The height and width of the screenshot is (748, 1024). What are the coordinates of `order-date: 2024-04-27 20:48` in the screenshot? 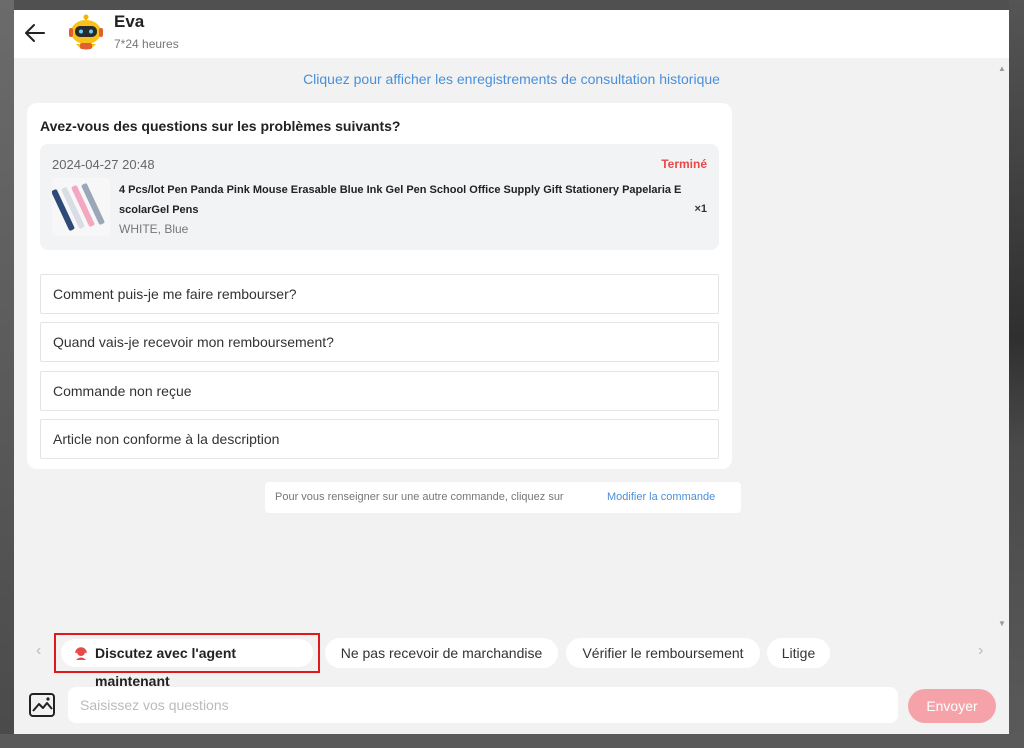 It's located at (103, 164).